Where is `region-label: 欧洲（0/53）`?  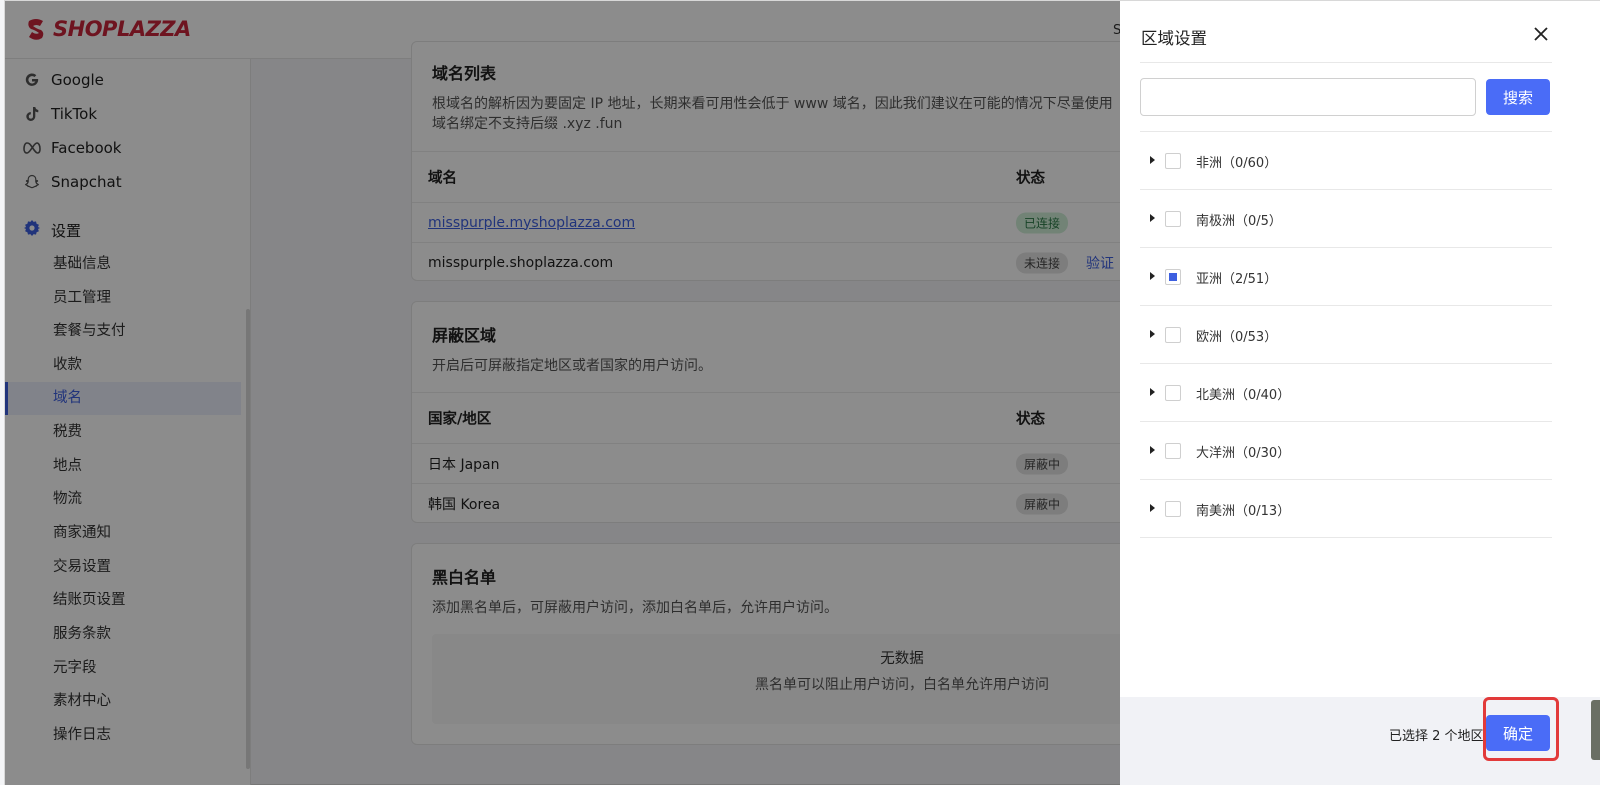
region-label: 欧洲（0/53） is located at coordinates (1237, 337).